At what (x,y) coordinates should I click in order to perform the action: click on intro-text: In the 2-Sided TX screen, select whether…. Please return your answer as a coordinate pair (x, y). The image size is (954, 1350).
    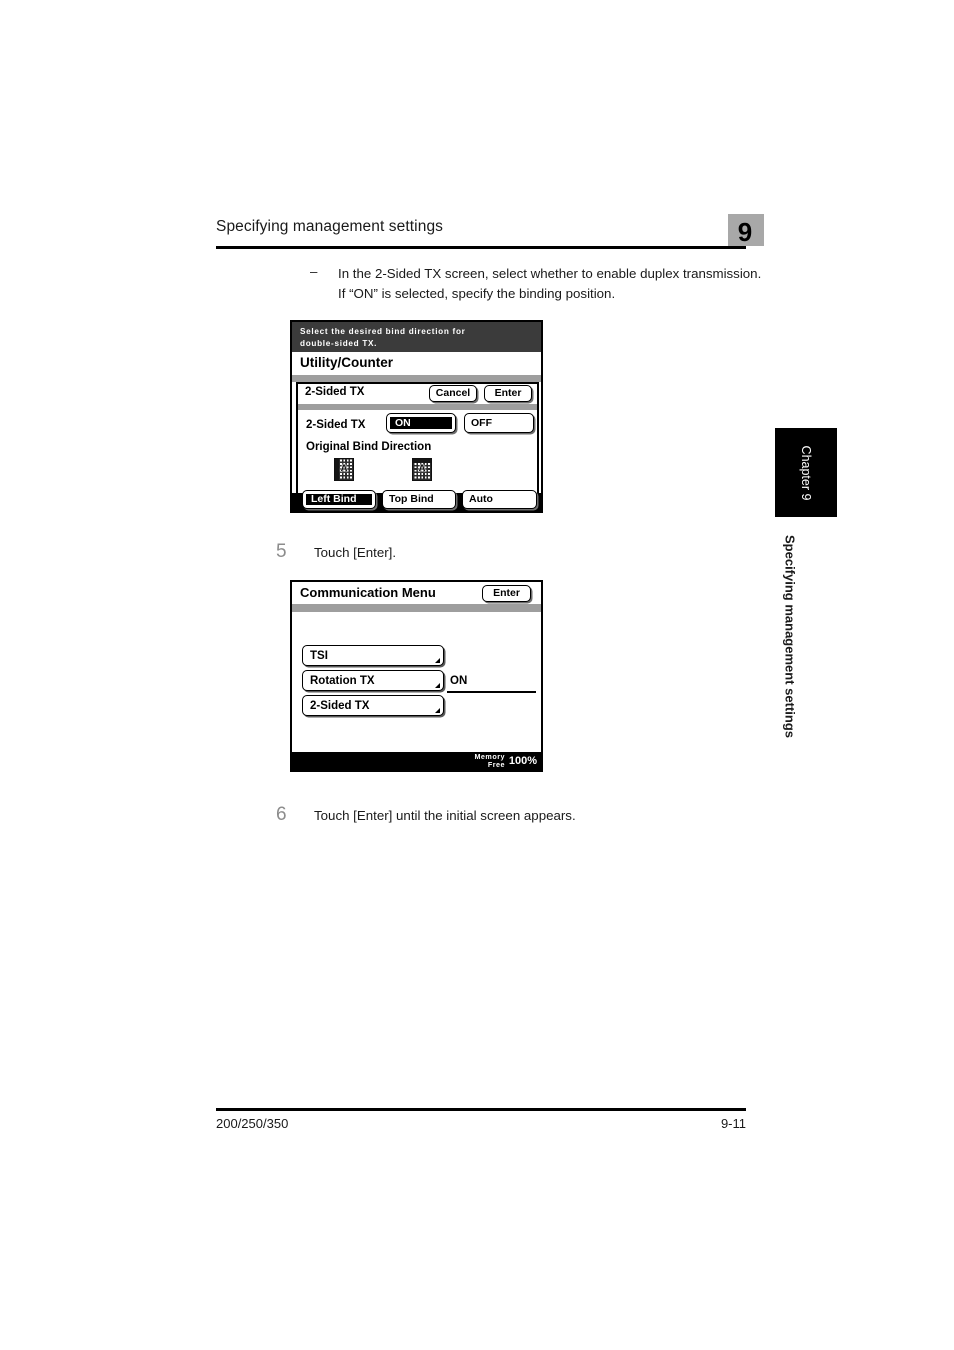
    Looking at the image, I should click on (550, 283).